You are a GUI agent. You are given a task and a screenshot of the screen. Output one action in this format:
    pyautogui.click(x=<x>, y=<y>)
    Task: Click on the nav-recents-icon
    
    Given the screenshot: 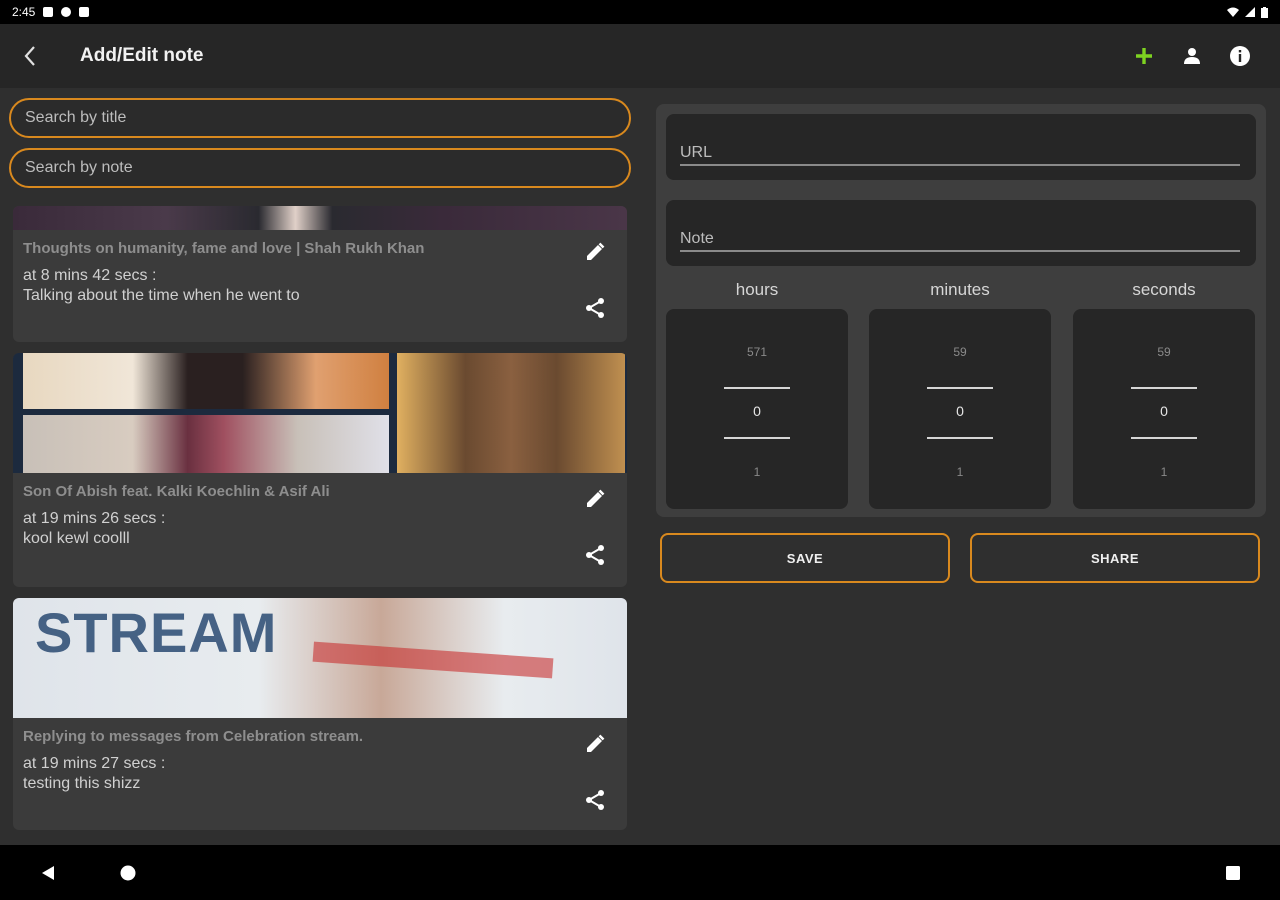 What is the action you would take?
    pyautogui.click(x=1233, y=873)
    